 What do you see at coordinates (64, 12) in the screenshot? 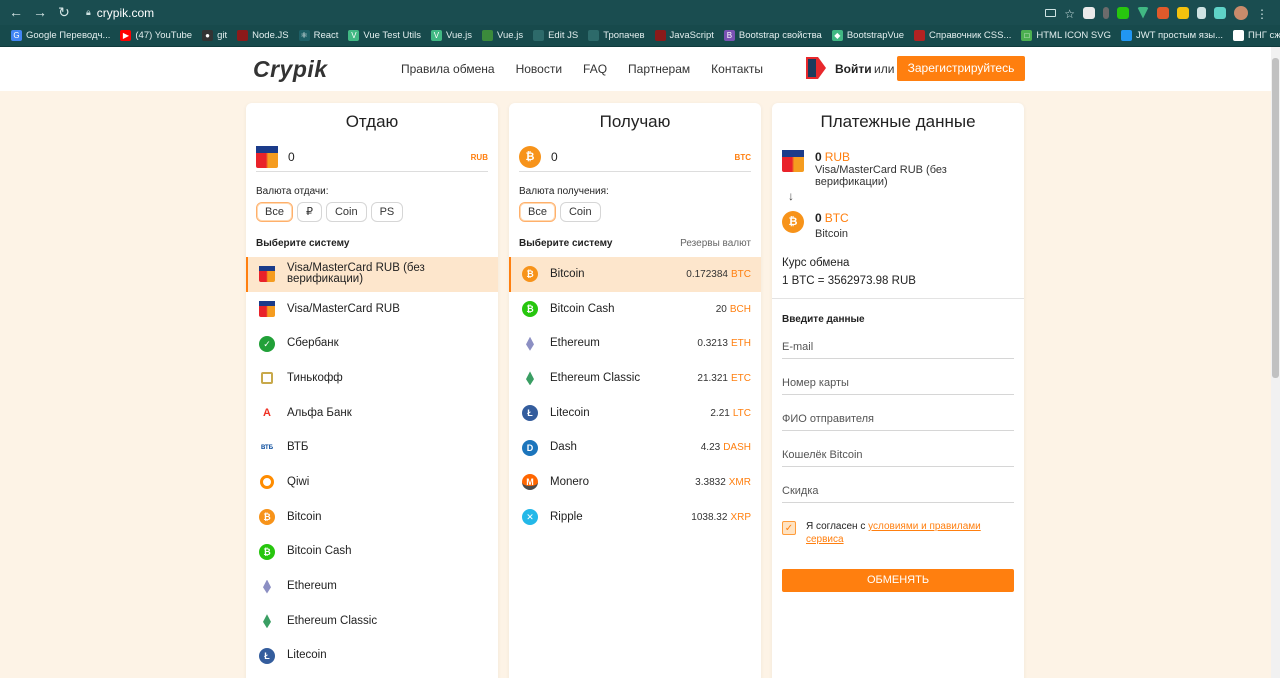
I see `reload-icon: ↻` at bounding box center [64, 12].